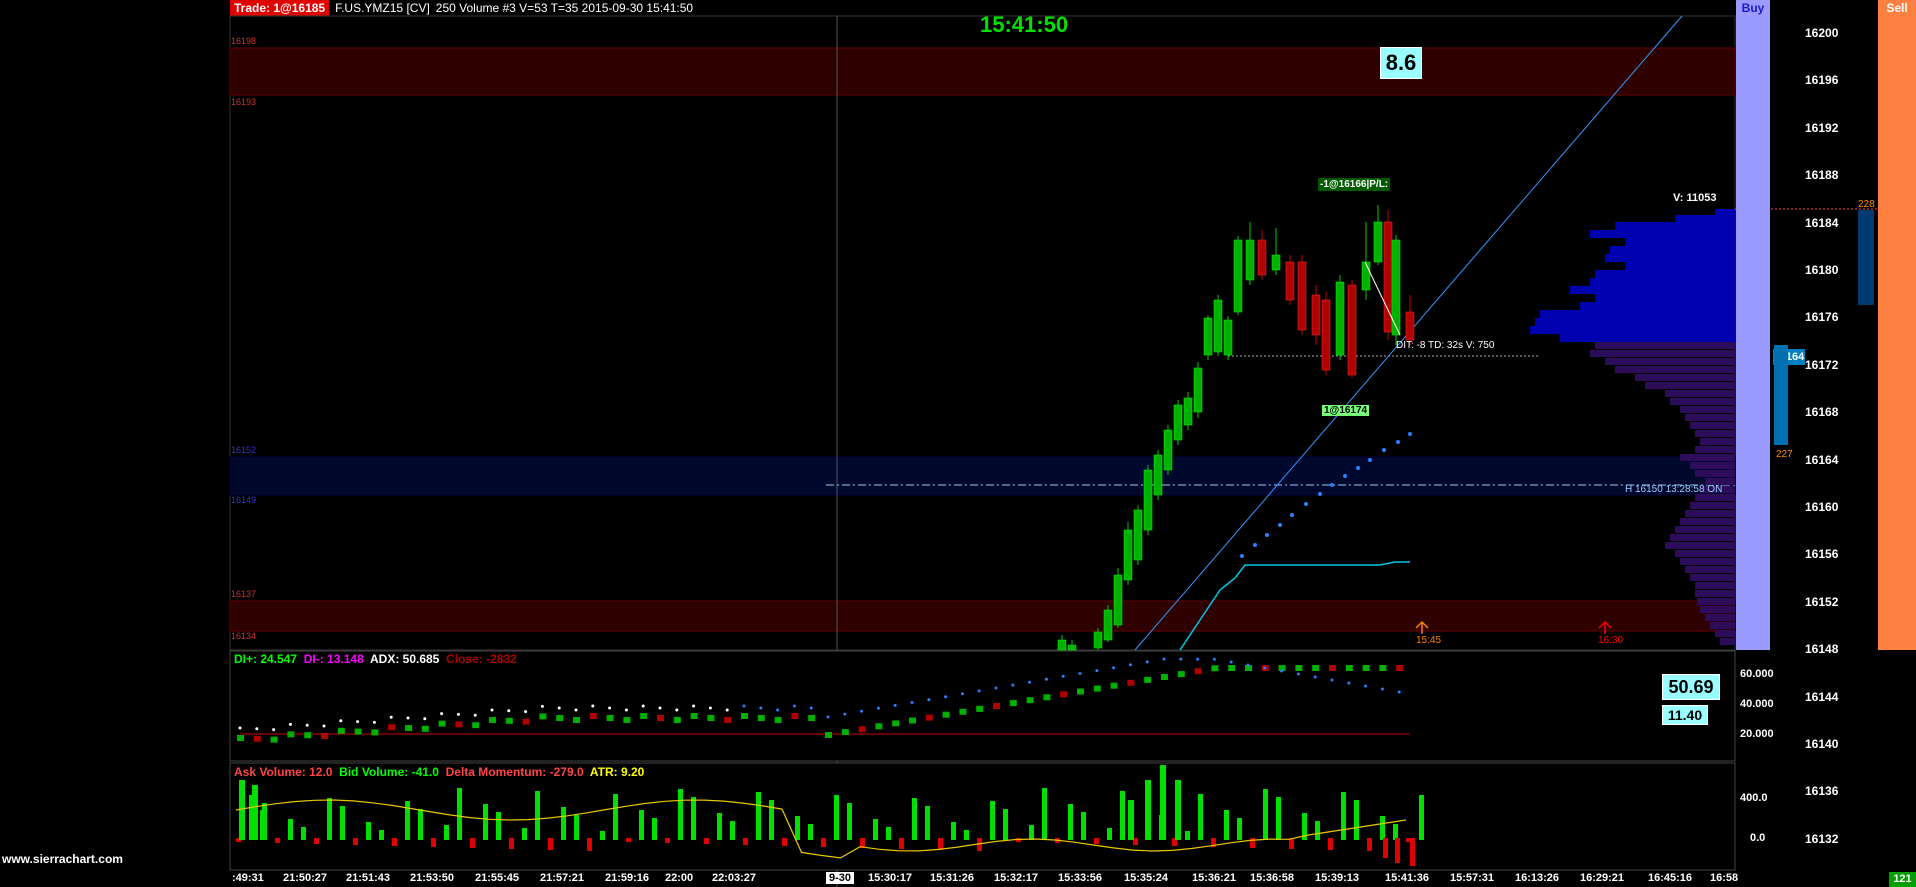 The height and width of the screenshot is (887, 1916). I want to click on fill-tag: 1@16174, so click(1346, 410).